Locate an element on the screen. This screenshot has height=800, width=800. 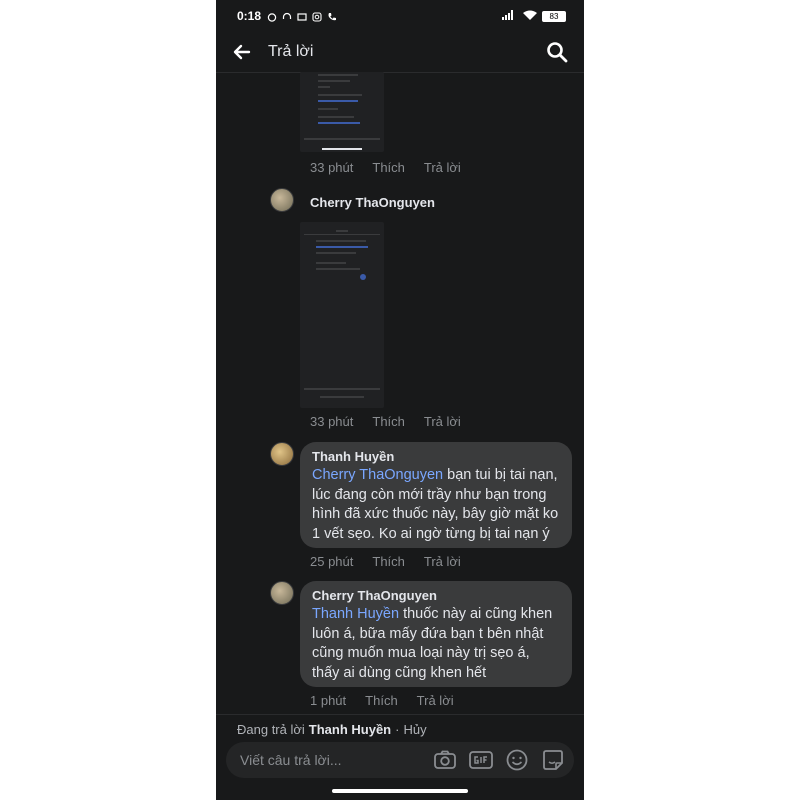
comment-meta: 1 phút Thích Trả lời is located at coordinates (382, 700).